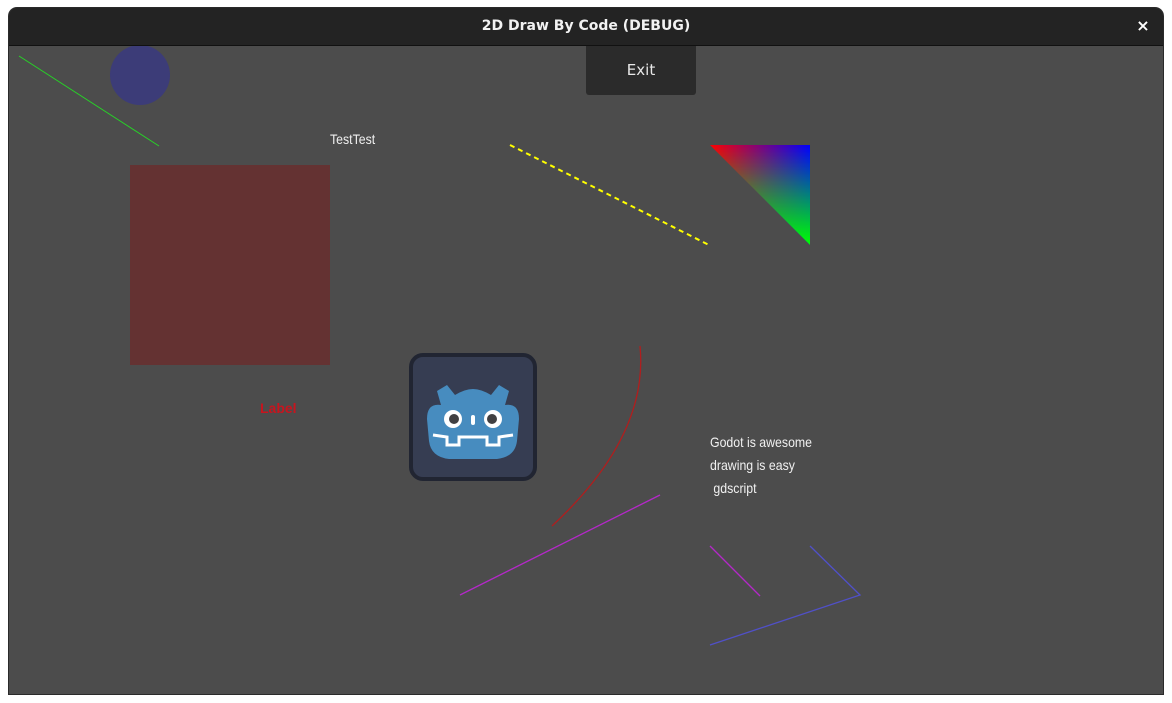 This screenshot has width=1172, height=703. Describe the element at coordinates (560, 545) in the screenshot. I see `purple-line` at that location.